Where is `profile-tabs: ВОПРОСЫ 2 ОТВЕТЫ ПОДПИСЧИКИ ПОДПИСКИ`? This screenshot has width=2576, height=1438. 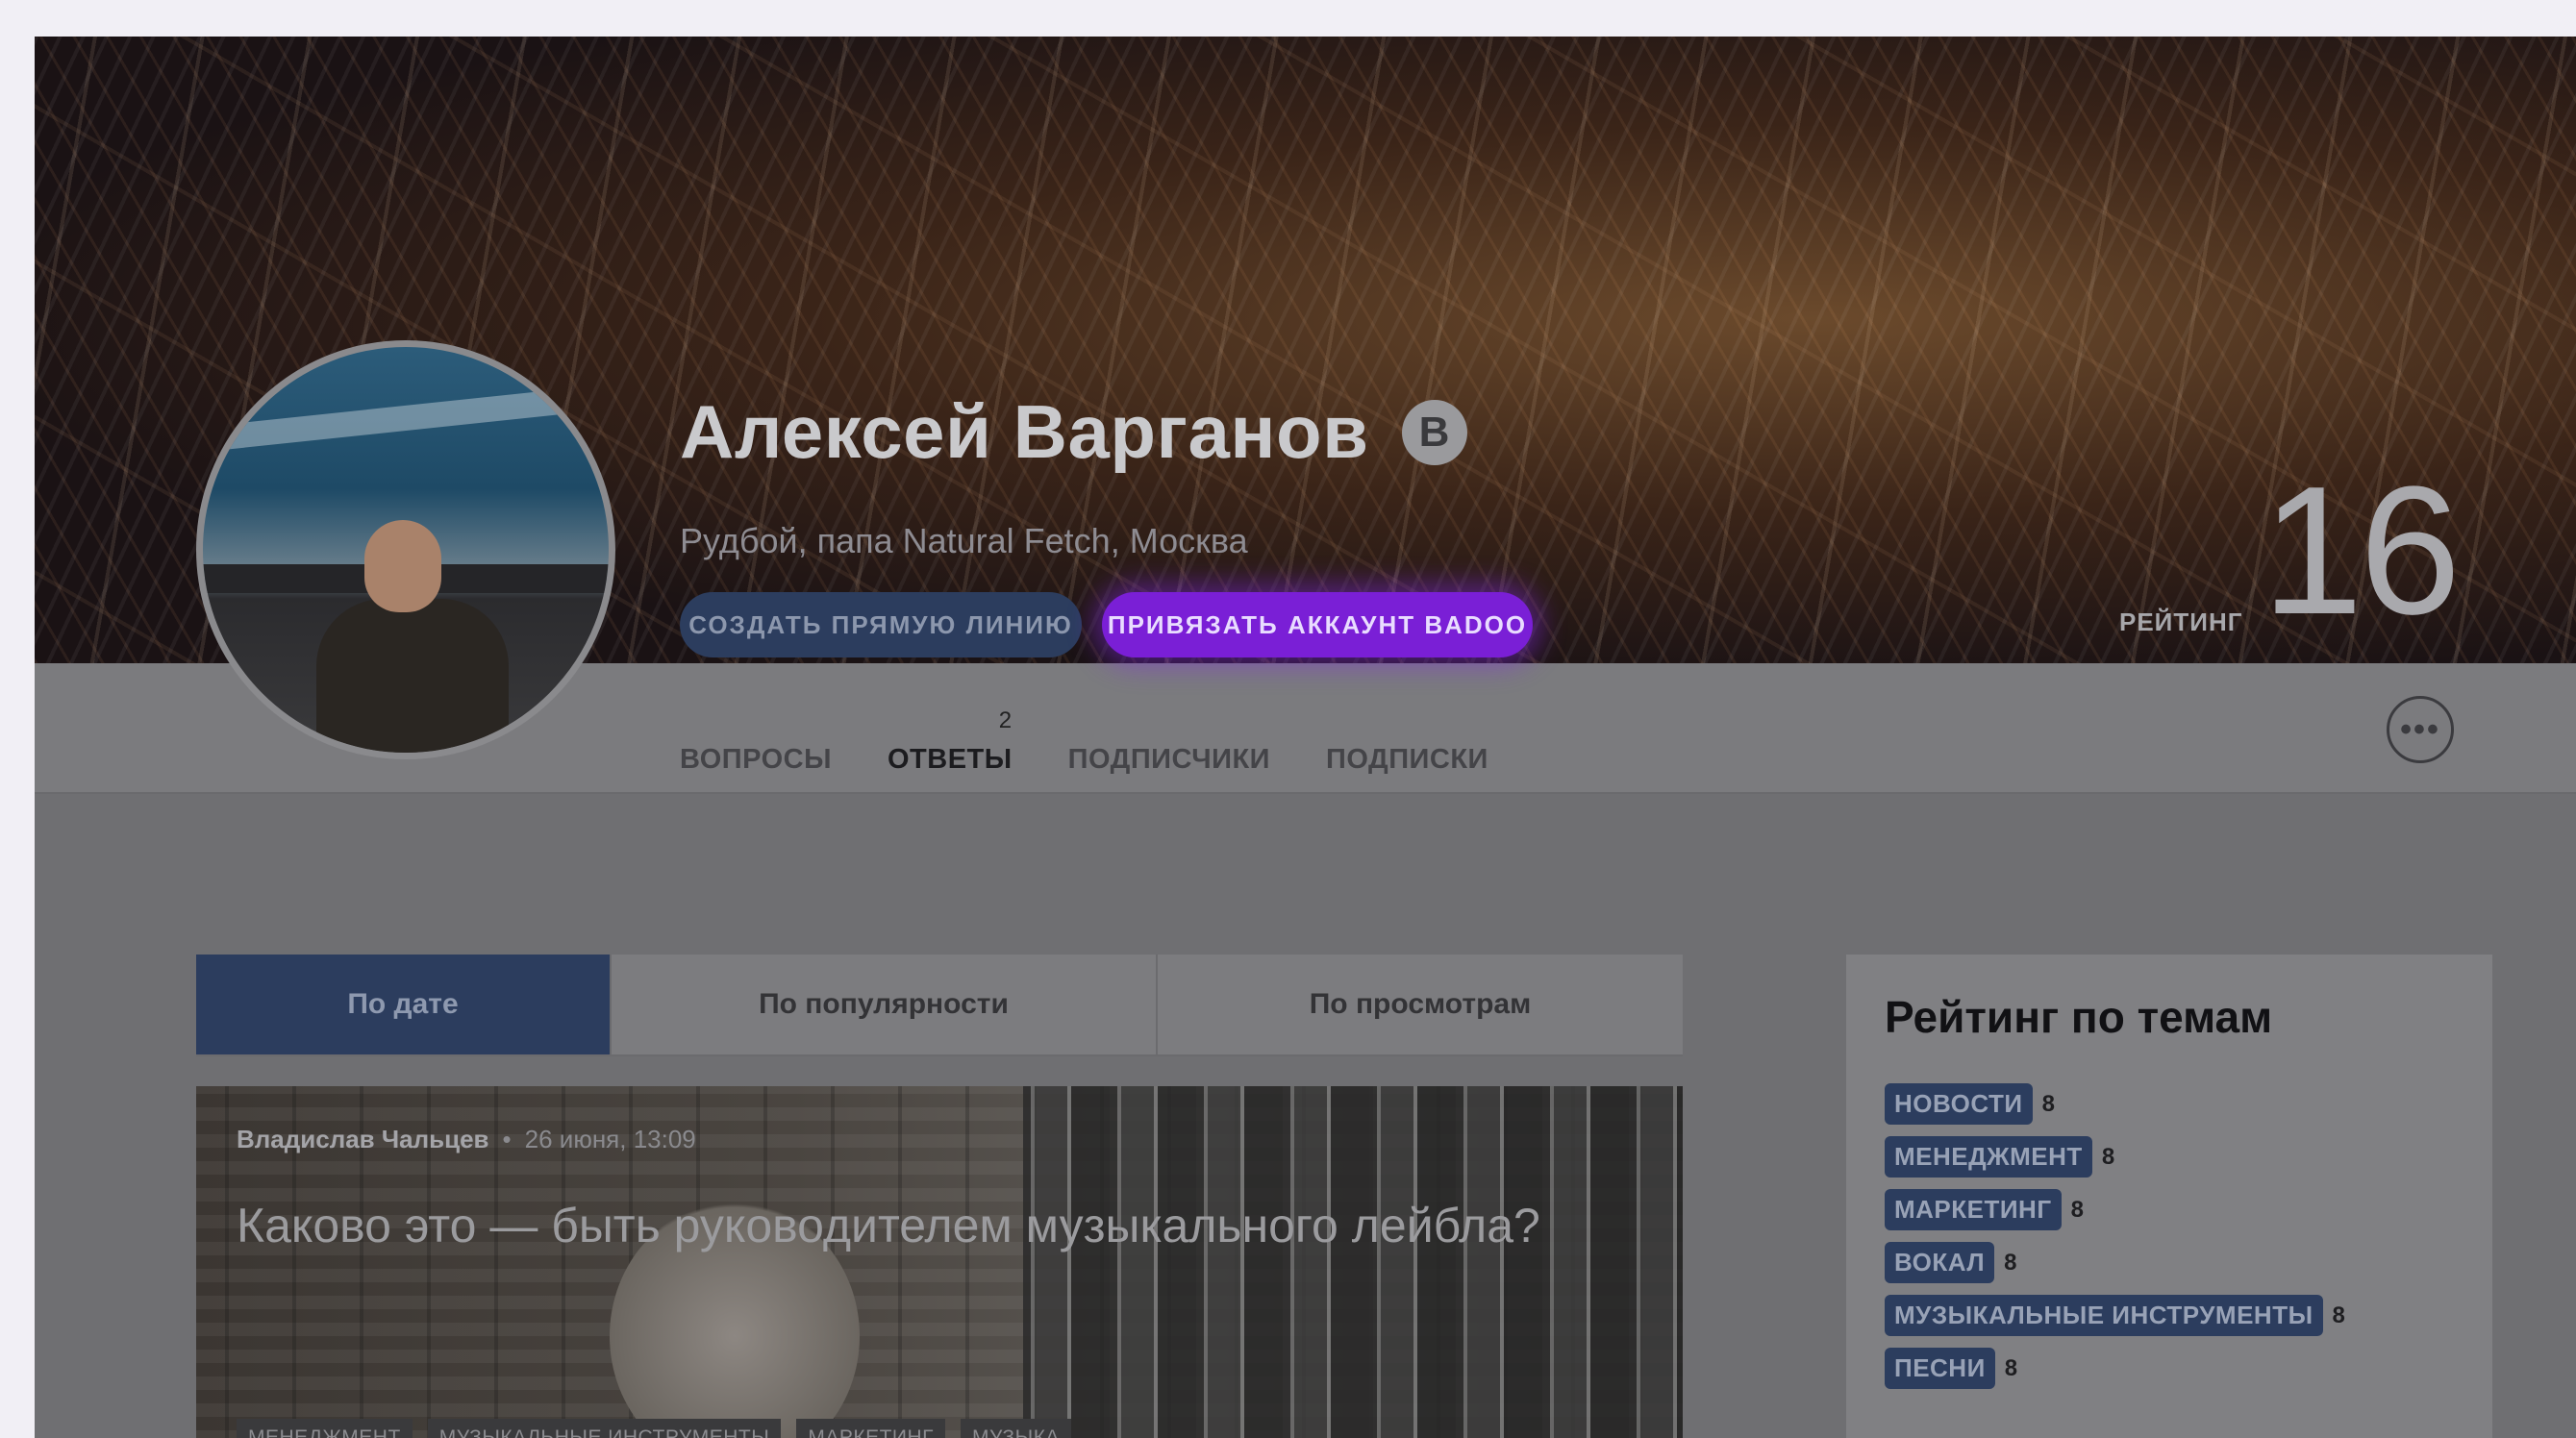
profile-tabs: ВОПРОСЫ 2 ОТВЕТЫ ПОДПИСЧИКИ ПОДПИСКИ is located at coordinates (1084, 741).